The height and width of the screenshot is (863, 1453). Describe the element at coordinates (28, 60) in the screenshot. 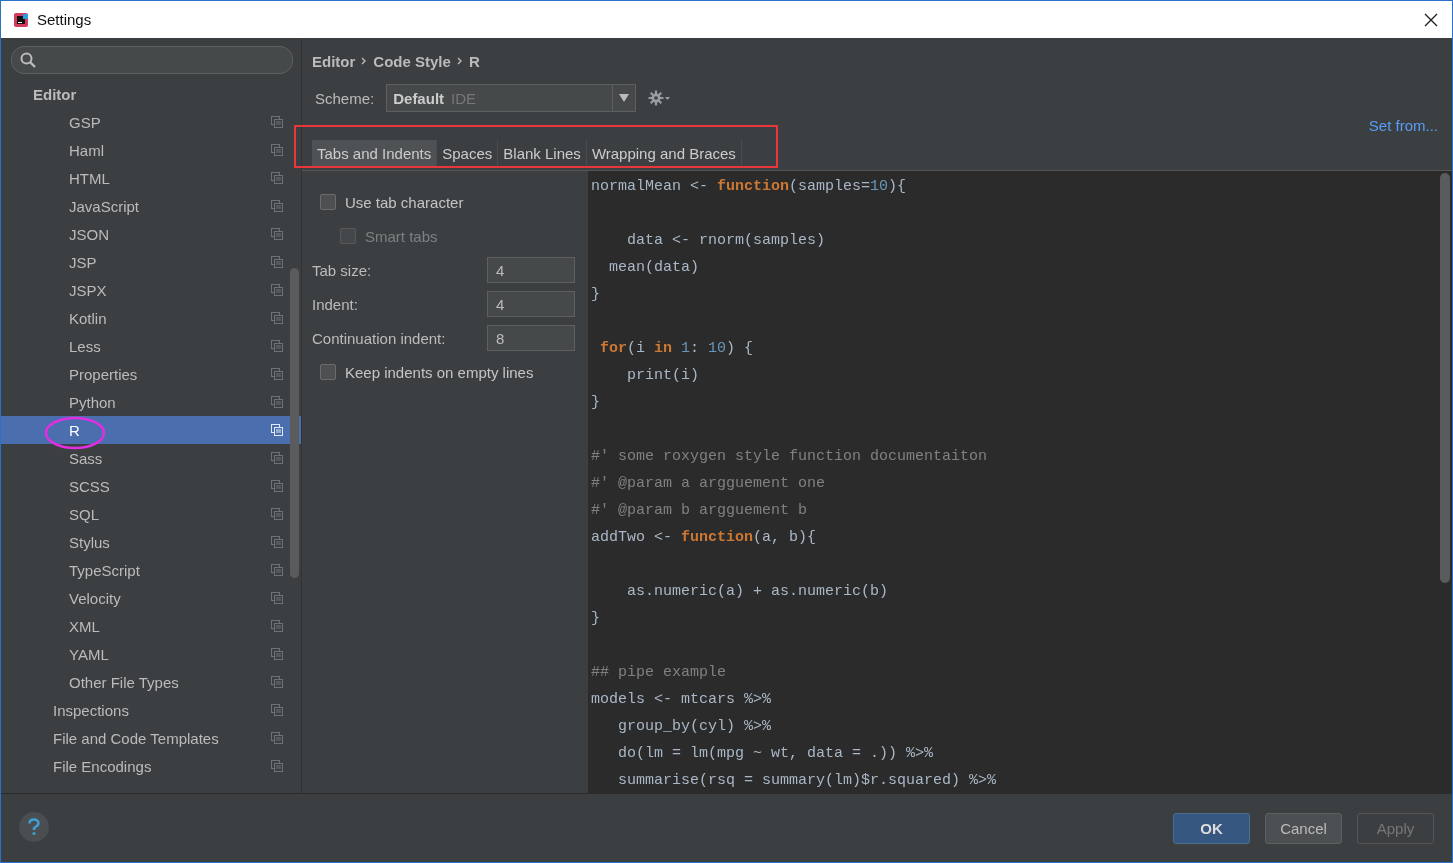

I see `search-icon` at that location.